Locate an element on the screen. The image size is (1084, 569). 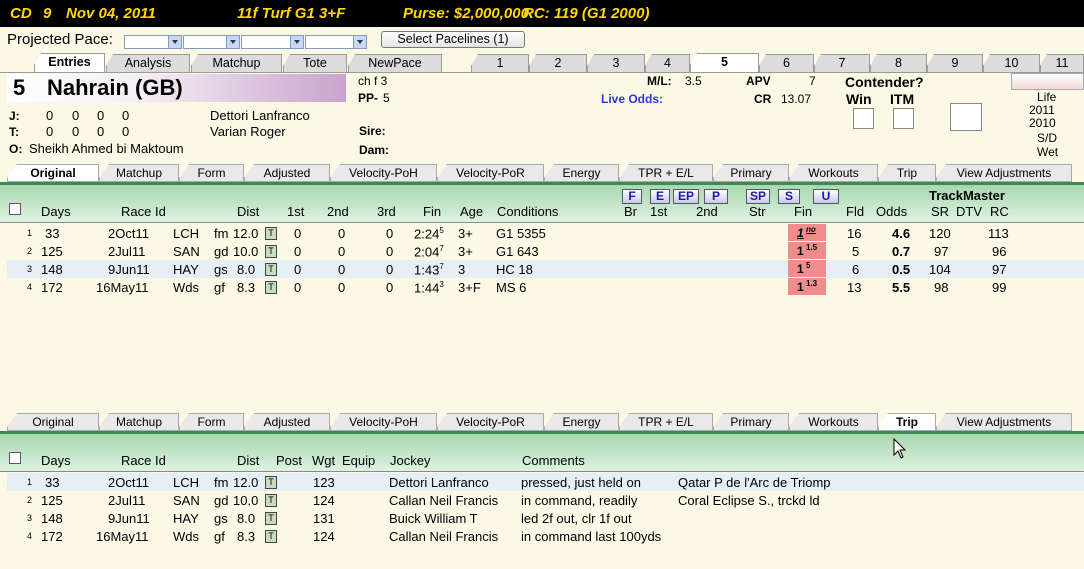
tab-tote: Tote is located at coordinates (315, 63).